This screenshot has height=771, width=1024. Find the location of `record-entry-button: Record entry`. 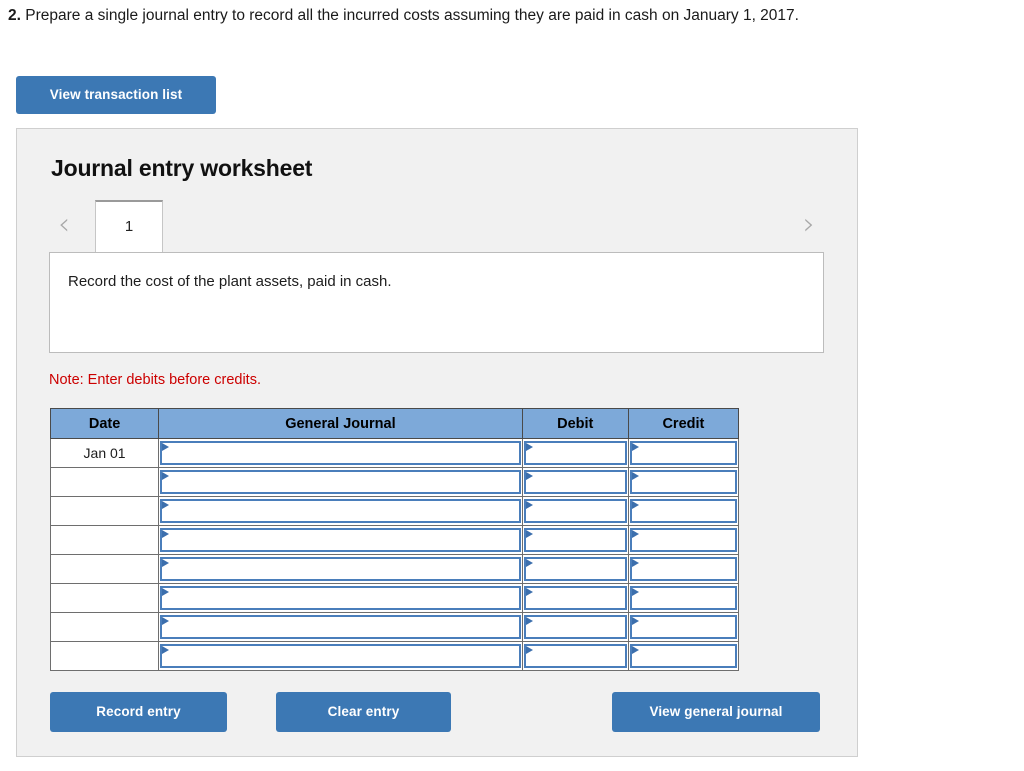

record-entry-button: Record entry is located at coordinates (138, 712).